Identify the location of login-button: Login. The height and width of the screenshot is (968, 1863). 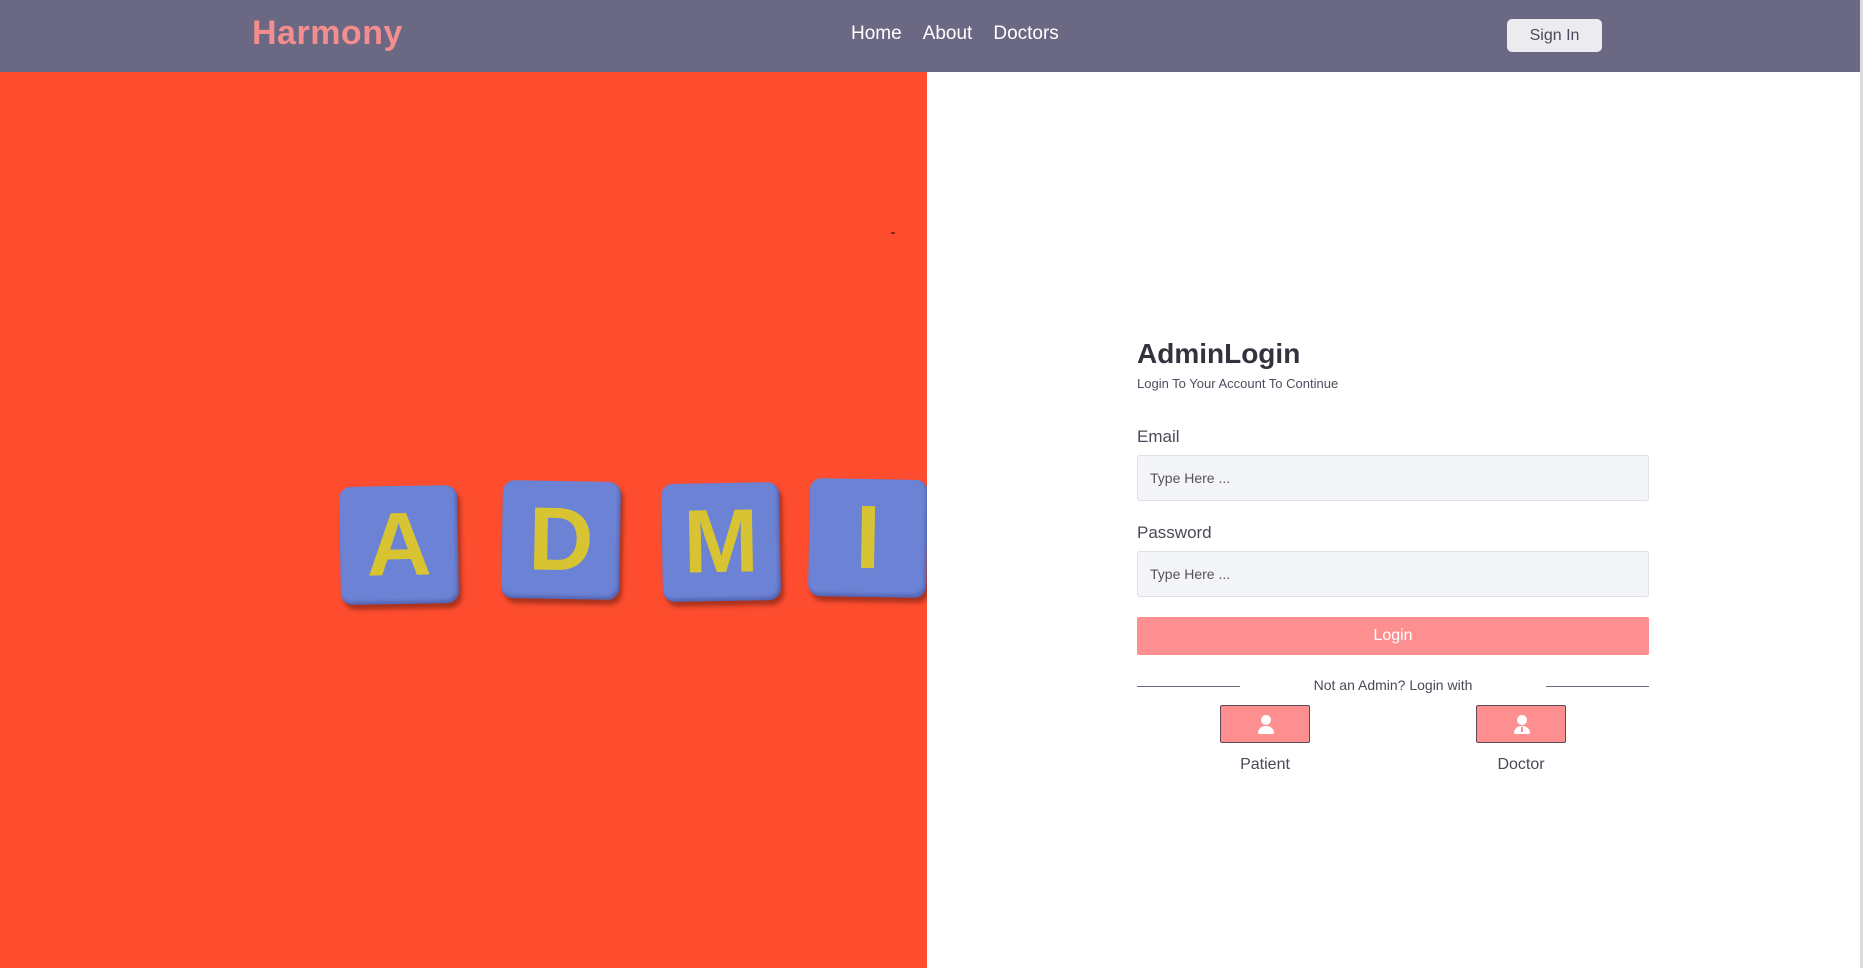
(1393, 636).